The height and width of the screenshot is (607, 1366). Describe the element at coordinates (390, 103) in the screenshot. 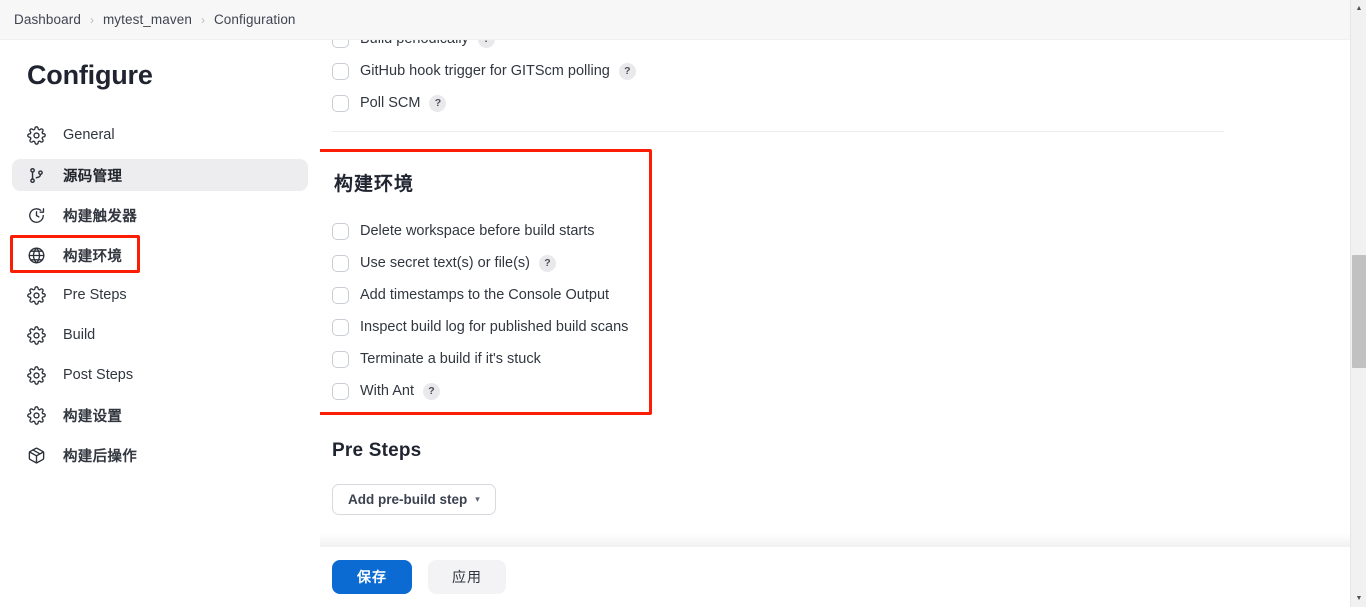

I see `checkbox-label: Poll SCM` at that location.